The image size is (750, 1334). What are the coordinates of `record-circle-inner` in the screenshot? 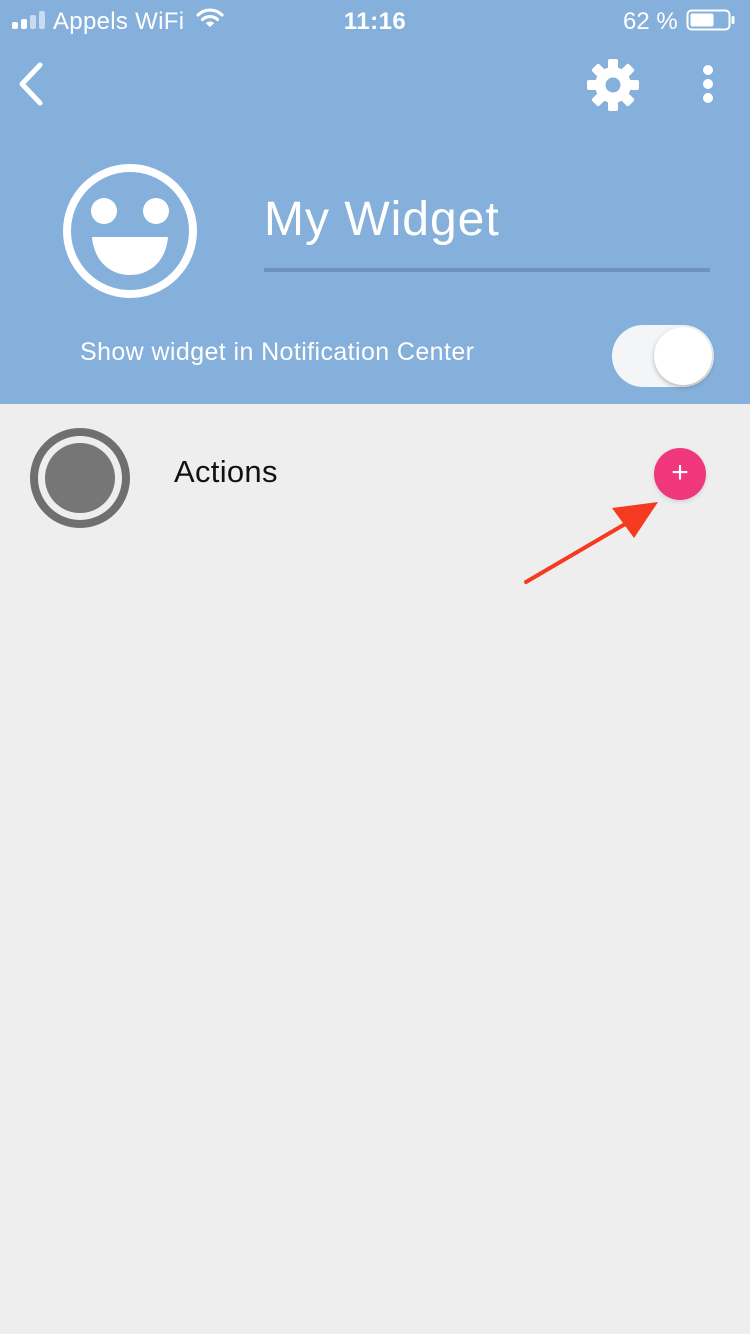 It's located at (80, 478).